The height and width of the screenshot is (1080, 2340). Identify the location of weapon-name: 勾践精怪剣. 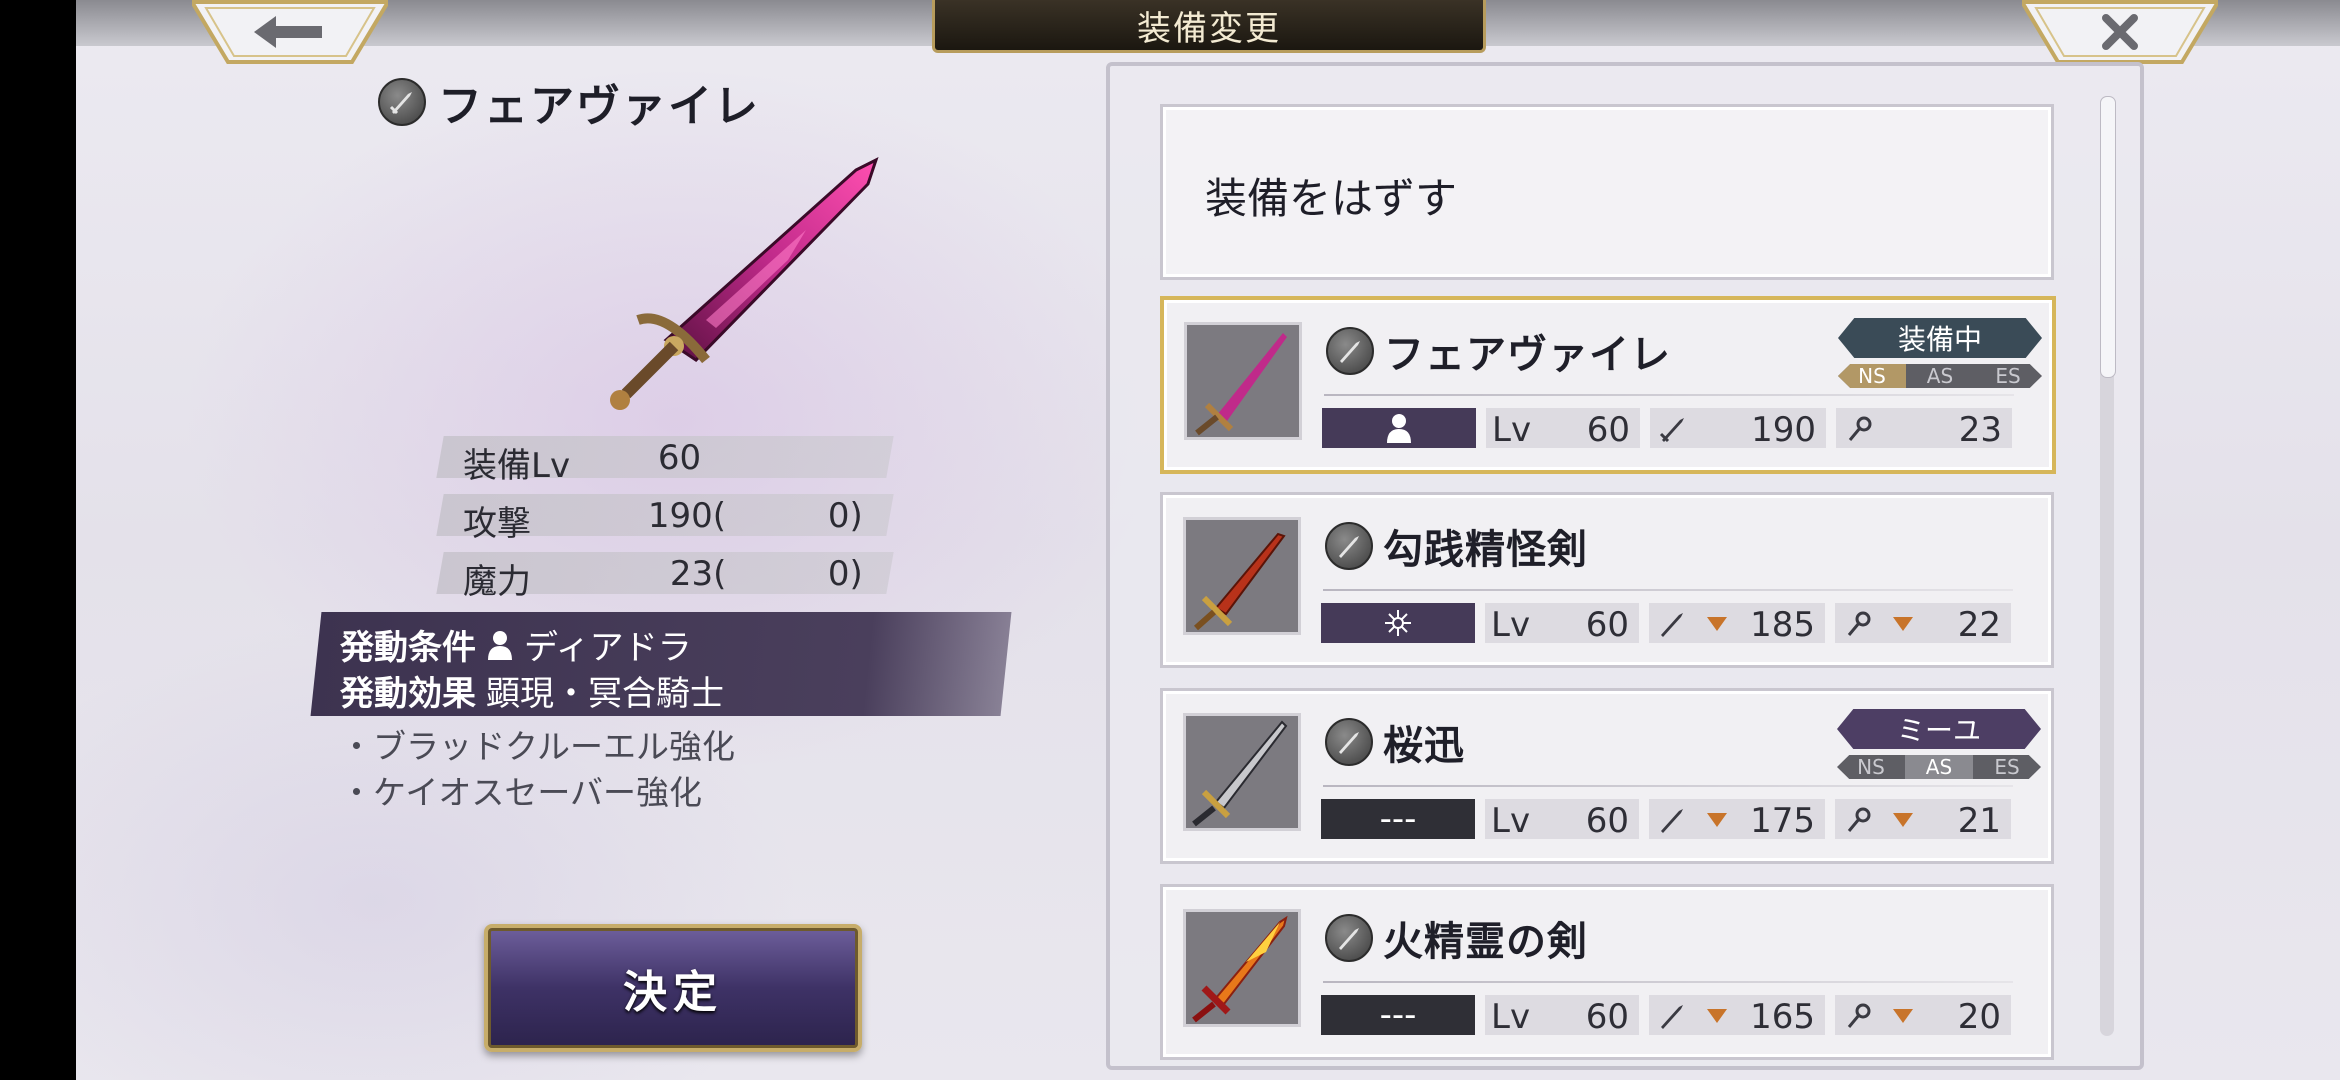
(1485, 549).